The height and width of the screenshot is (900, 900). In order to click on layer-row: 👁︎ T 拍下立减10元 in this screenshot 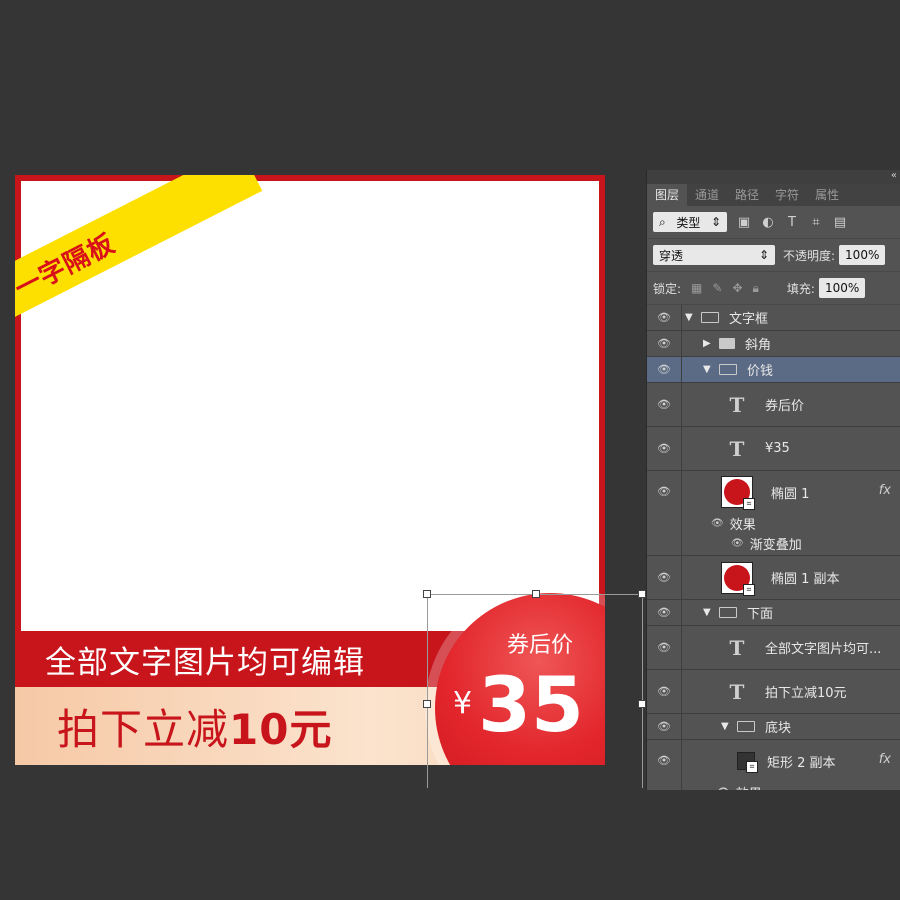, I will do `click(773, 692)`.